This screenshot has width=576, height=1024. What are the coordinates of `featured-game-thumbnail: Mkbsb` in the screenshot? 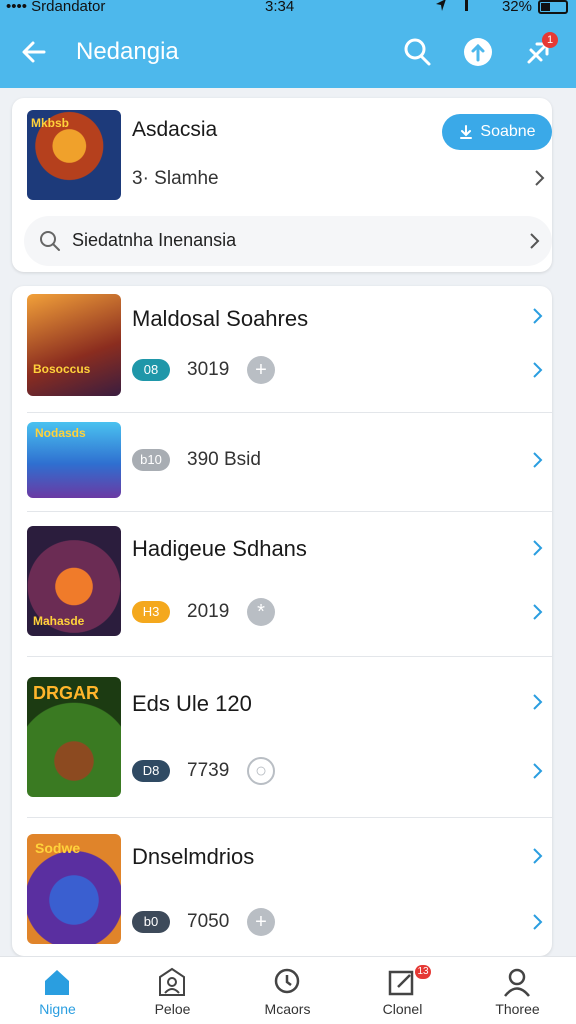 It's located at (74, 155).